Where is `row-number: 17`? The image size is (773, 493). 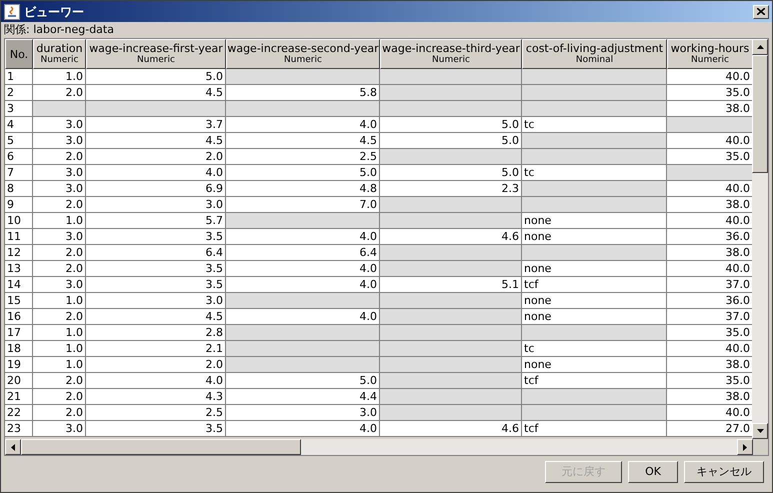 row-number: 17 is located at coordinates (19, 333).